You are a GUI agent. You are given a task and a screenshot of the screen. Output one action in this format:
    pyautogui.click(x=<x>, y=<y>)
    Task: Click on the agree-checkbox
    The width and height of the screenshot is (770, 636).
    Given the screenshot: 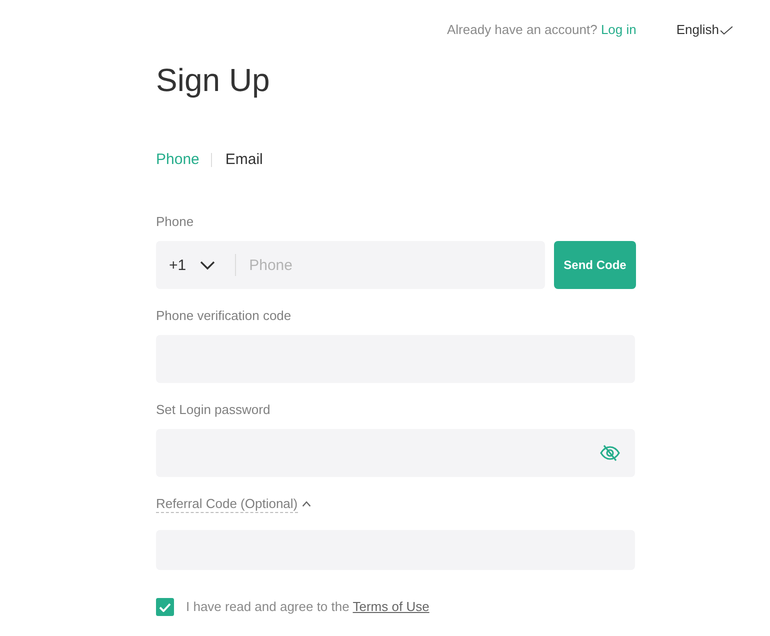 What is the action you would take?
    pyautogui.click(x=165, y=607)
    